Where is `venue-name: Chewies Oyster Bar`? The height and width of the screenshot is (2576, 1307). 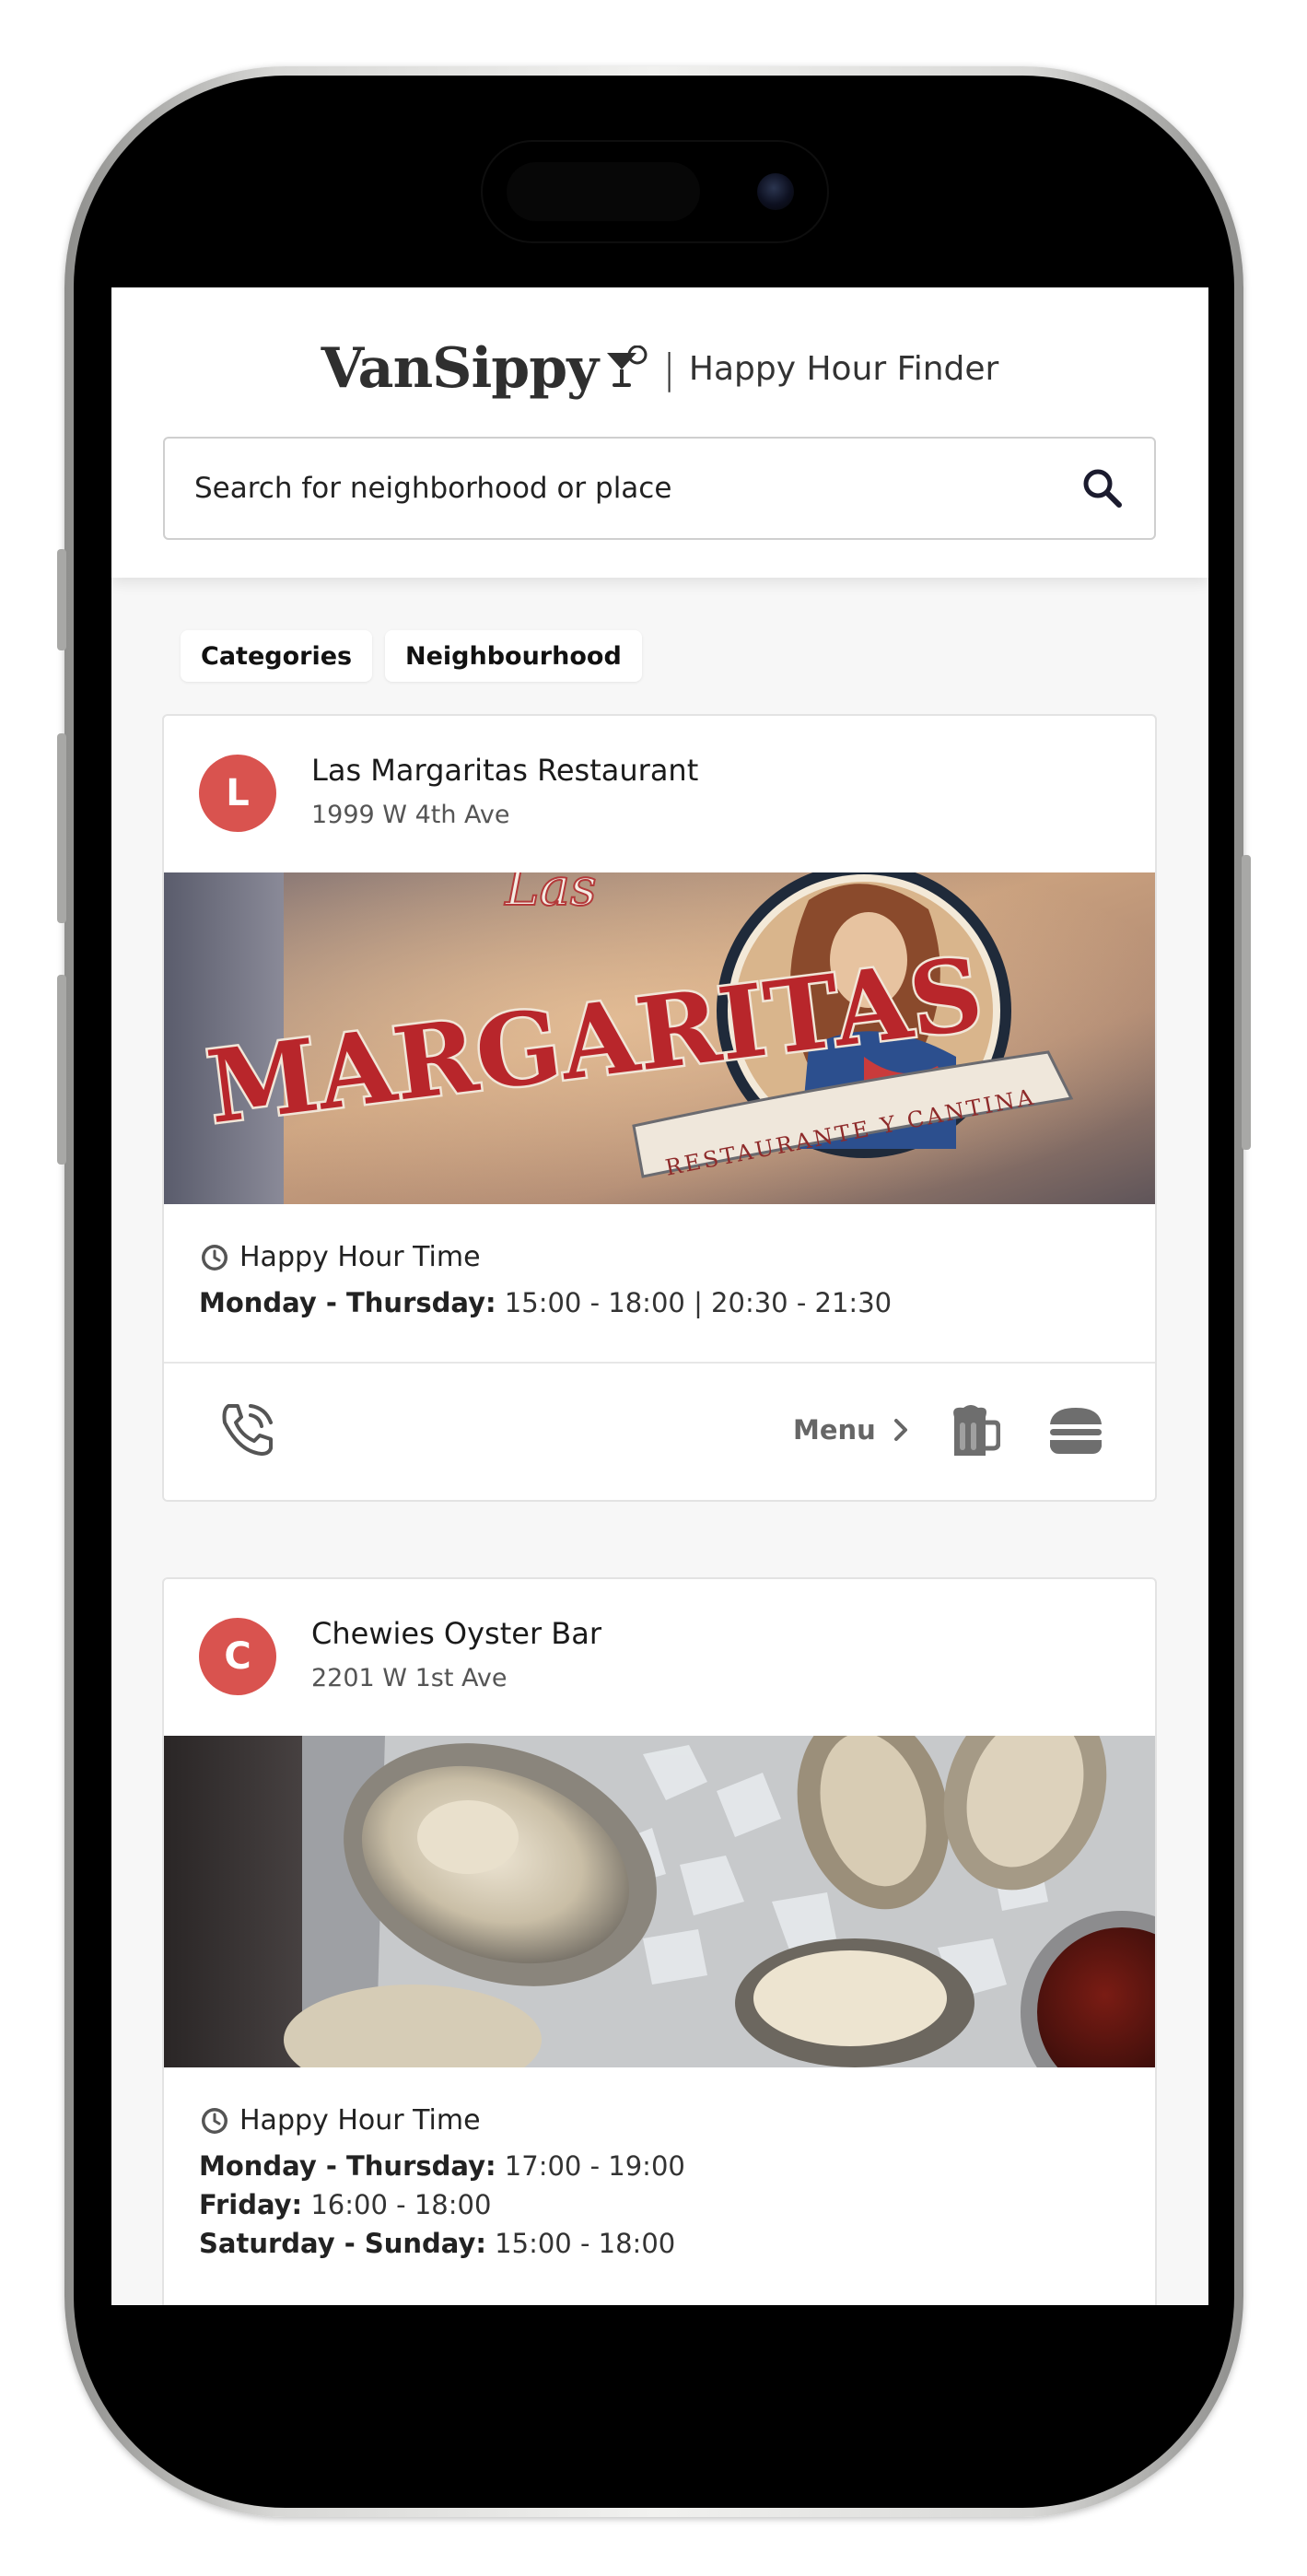 venue-name: Chewies Oyster Bar is located at coordinates (456, 1633).